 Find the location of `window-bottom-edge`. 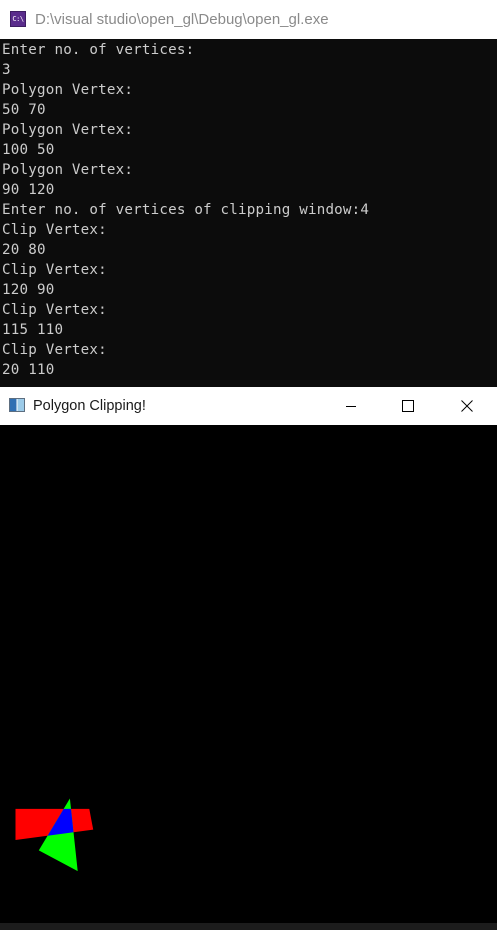

window-bottom-edge is located at coordinates (248, 926).